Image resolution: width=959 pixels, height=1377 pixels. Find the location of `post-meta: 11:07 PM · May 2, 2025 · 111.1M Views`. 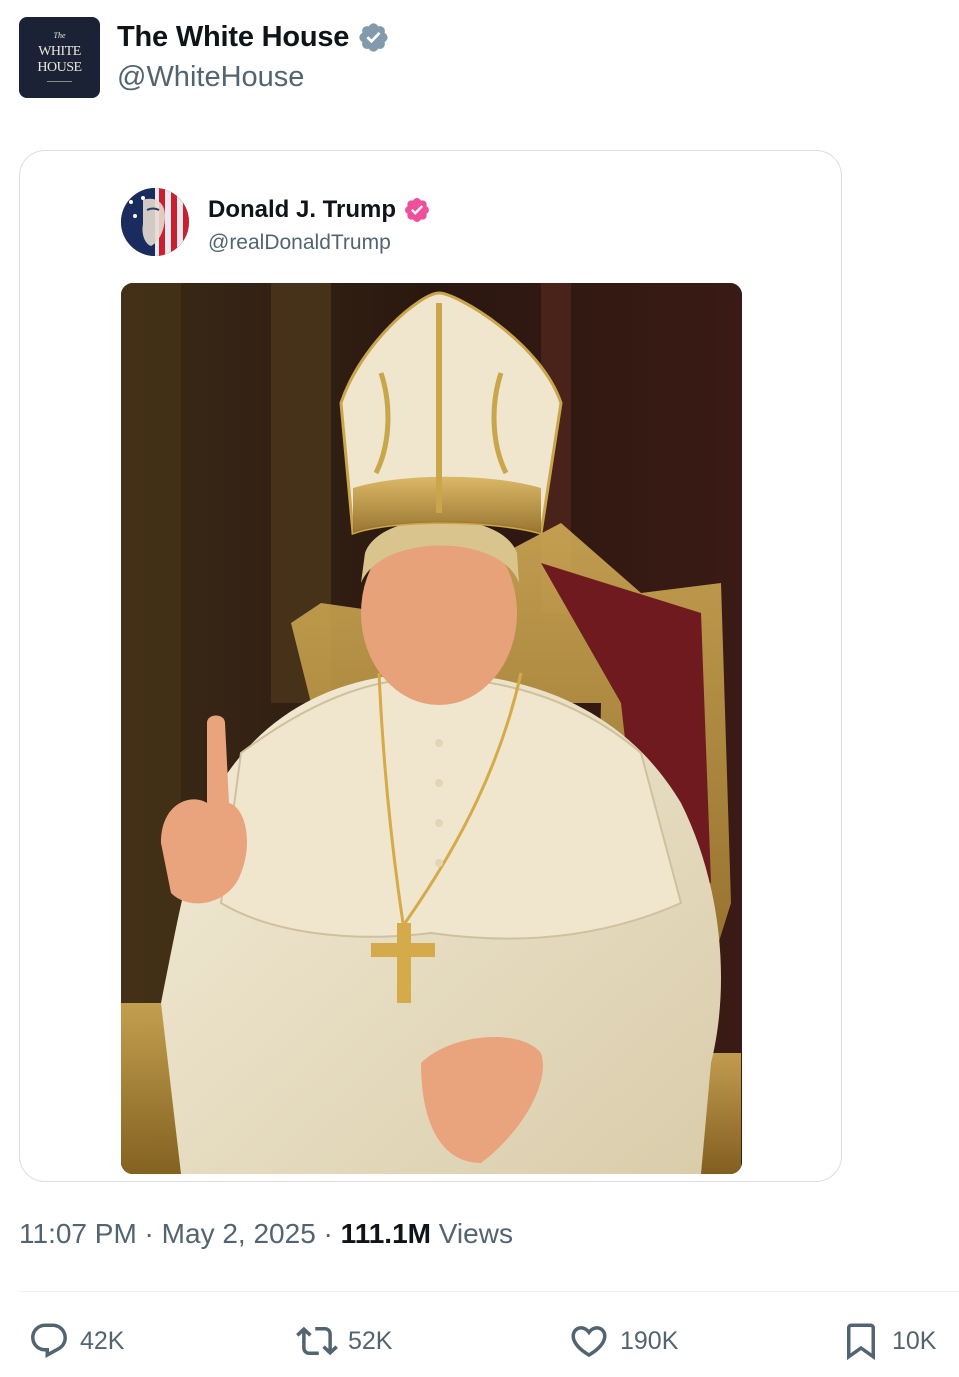

post-meta: 11:07 PM · May 2, 2025 · 111.1M Views is located at coordinates (266, 1234).